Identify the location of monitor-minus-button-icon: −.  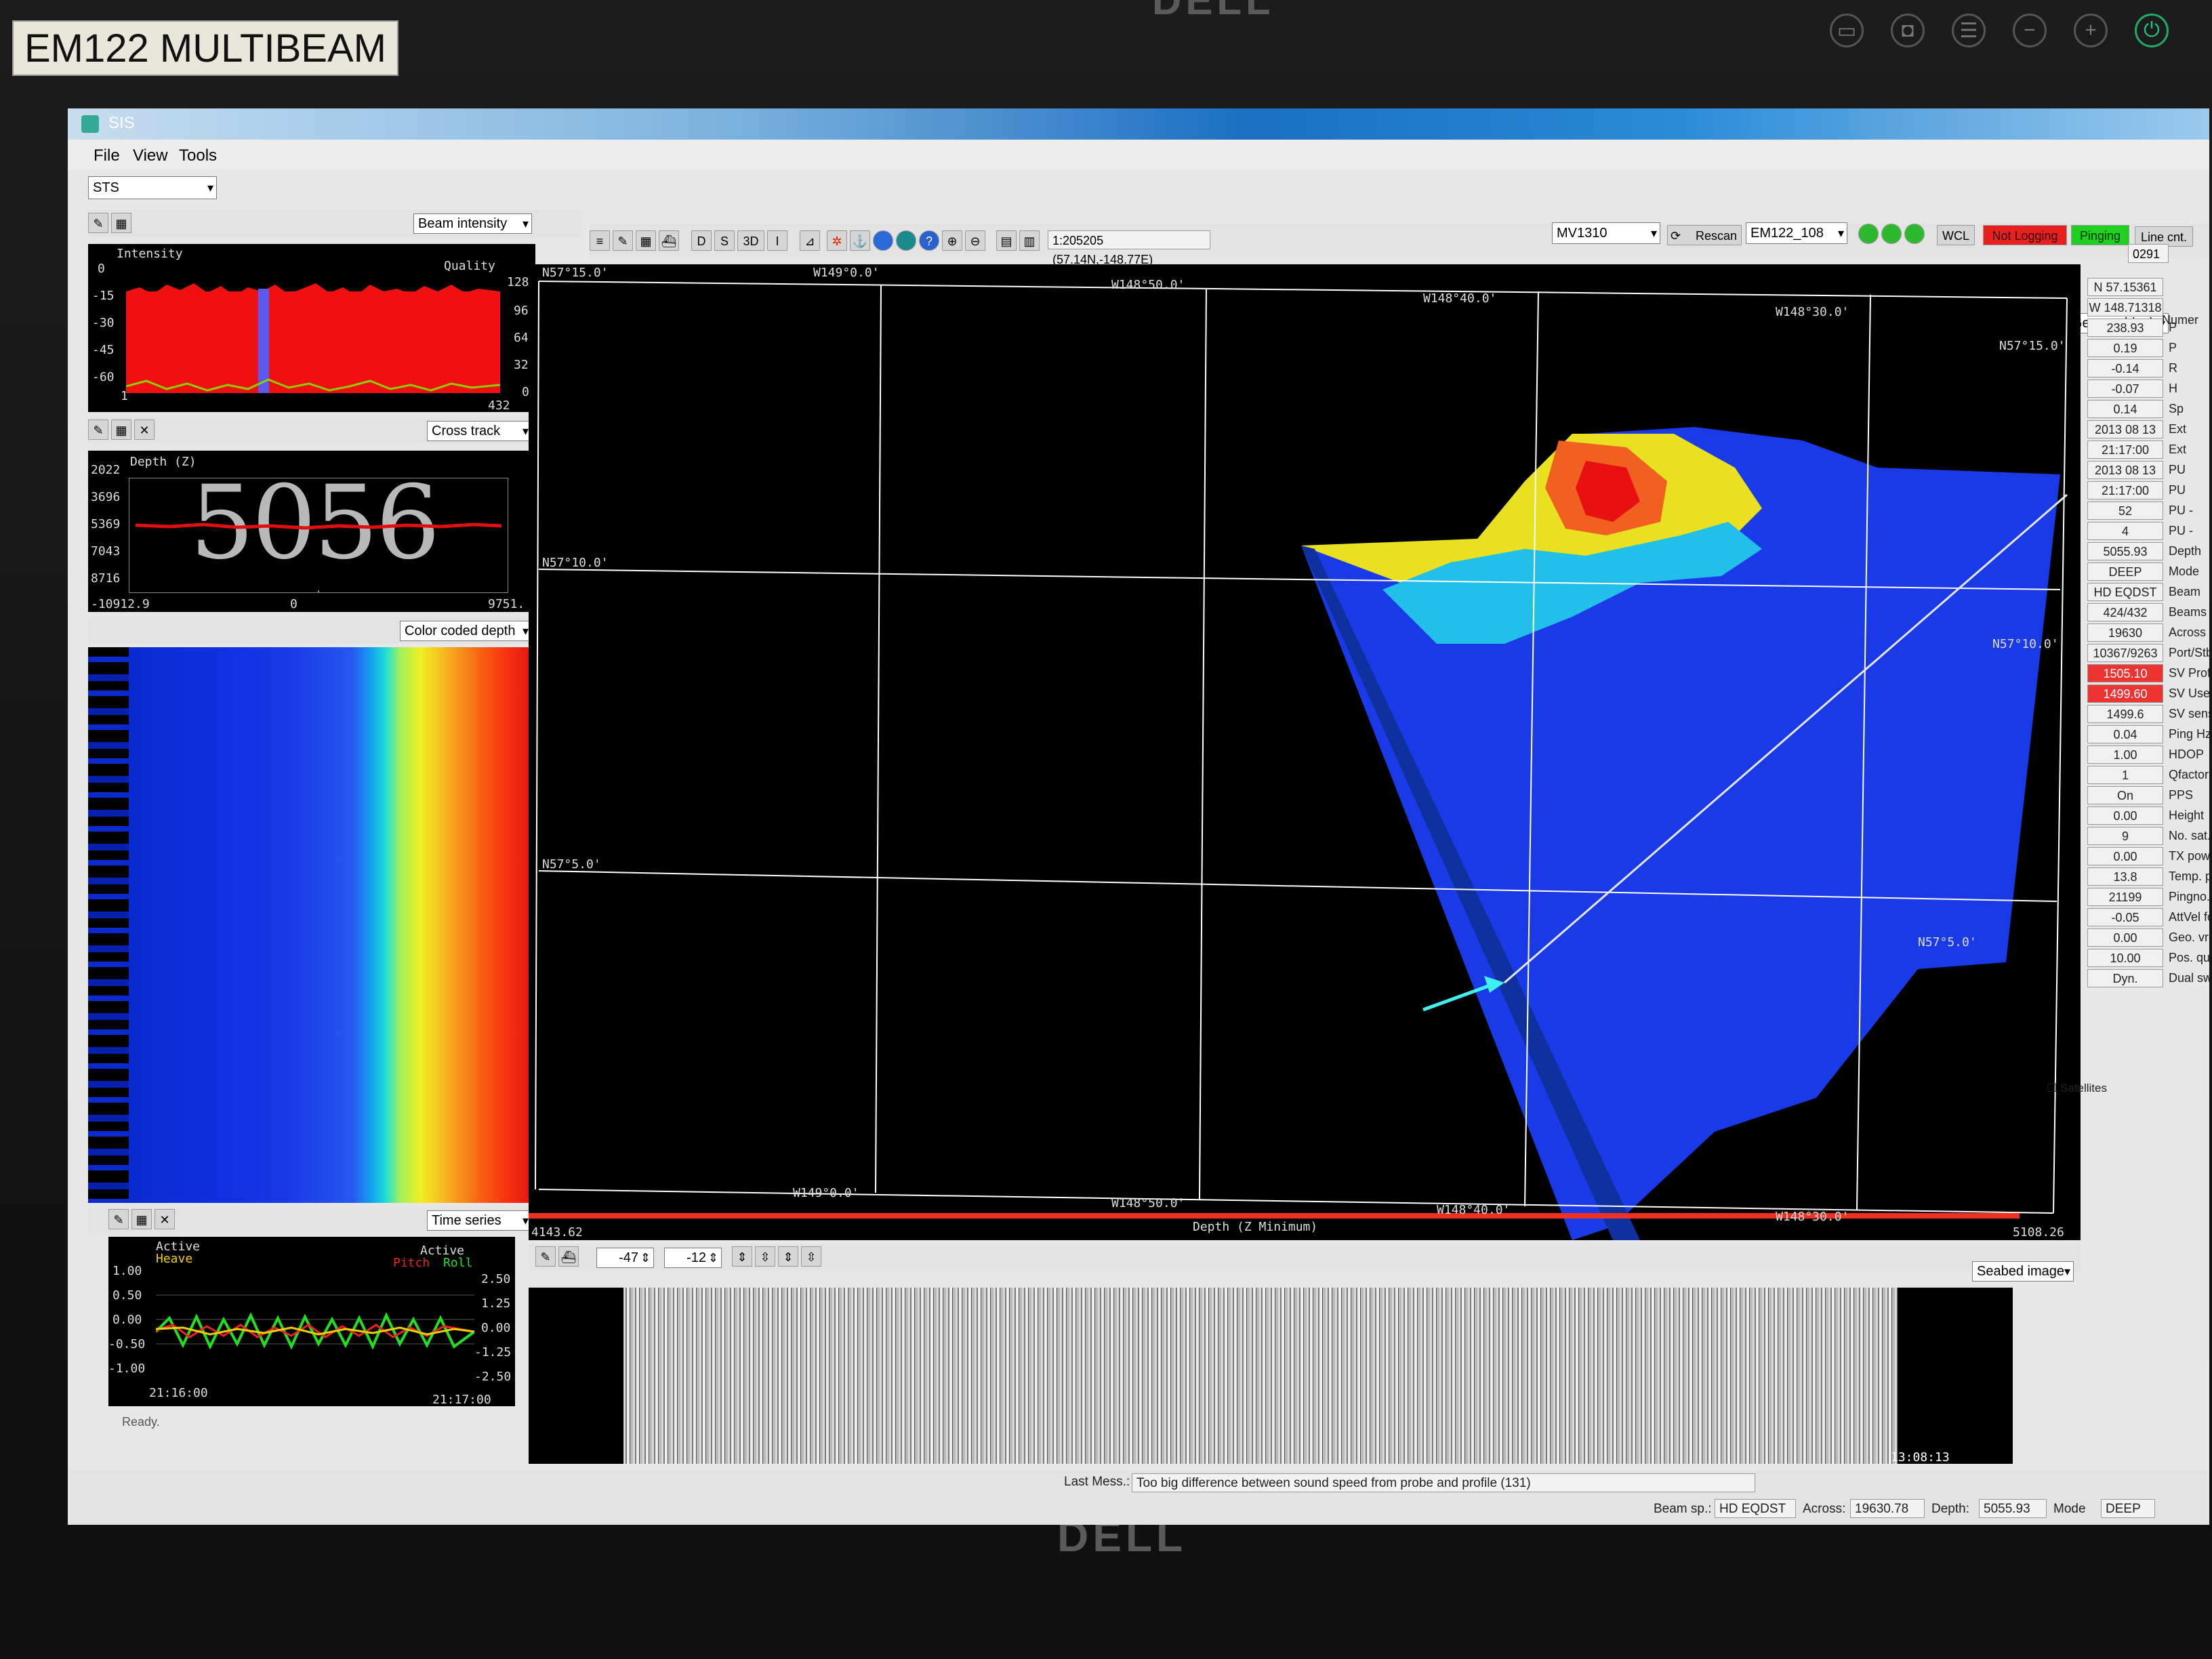
(2030, 30).